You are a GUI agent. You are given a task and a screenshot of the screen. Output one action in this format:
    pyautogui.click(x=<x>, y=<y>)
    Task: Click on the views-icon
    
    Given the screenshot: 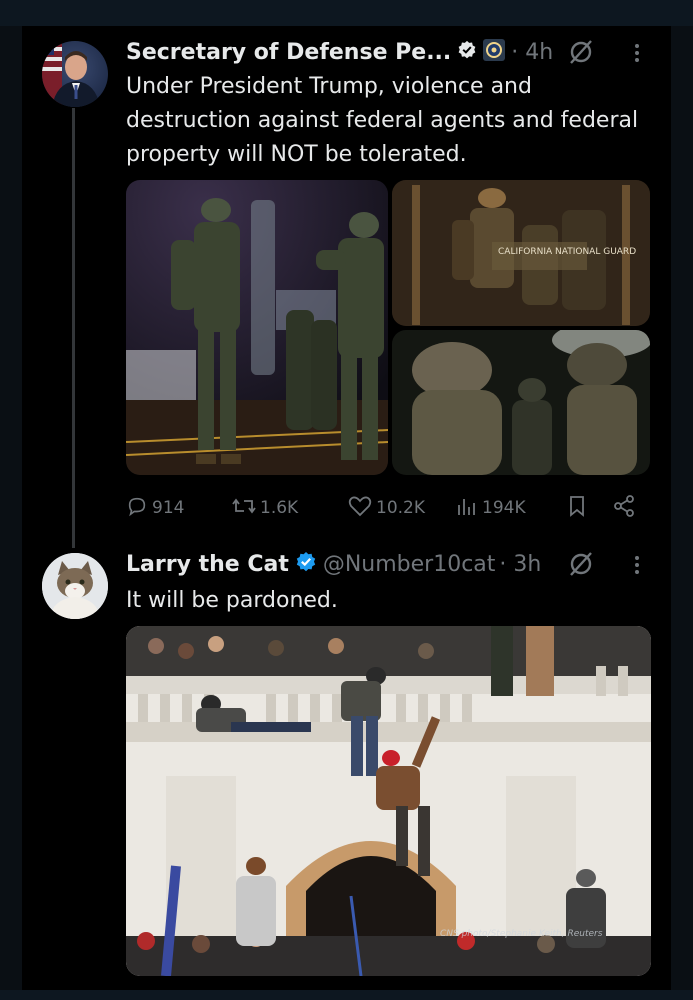 What is the action you would take?
    pyautogui.click(x=469, y=508)
    